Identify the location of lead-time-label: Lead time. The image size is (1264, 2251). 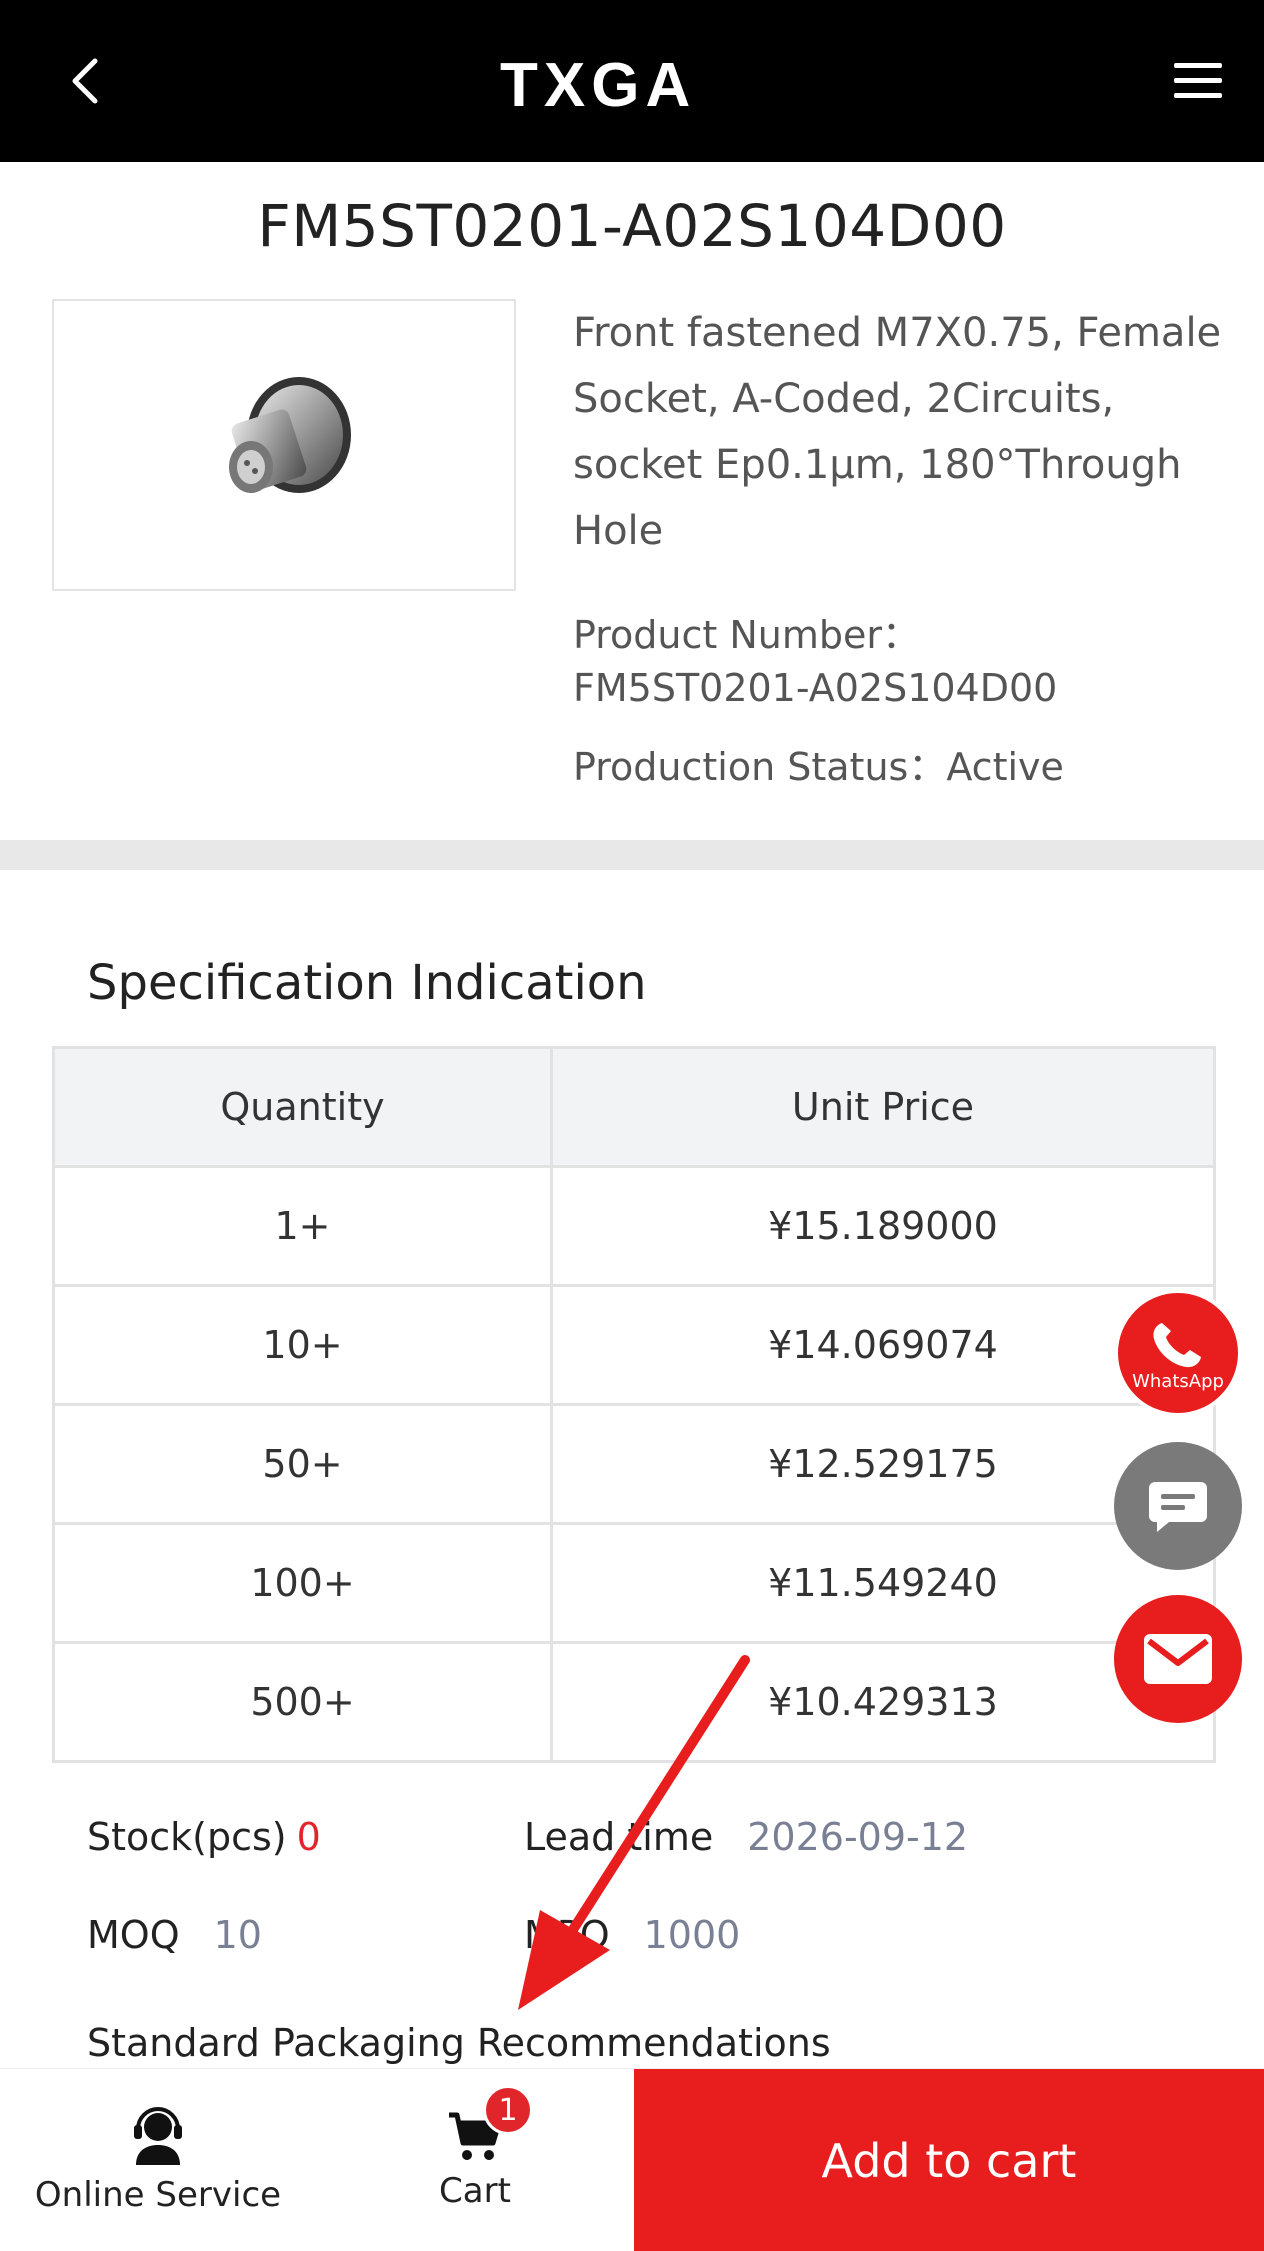
(619, 1837).